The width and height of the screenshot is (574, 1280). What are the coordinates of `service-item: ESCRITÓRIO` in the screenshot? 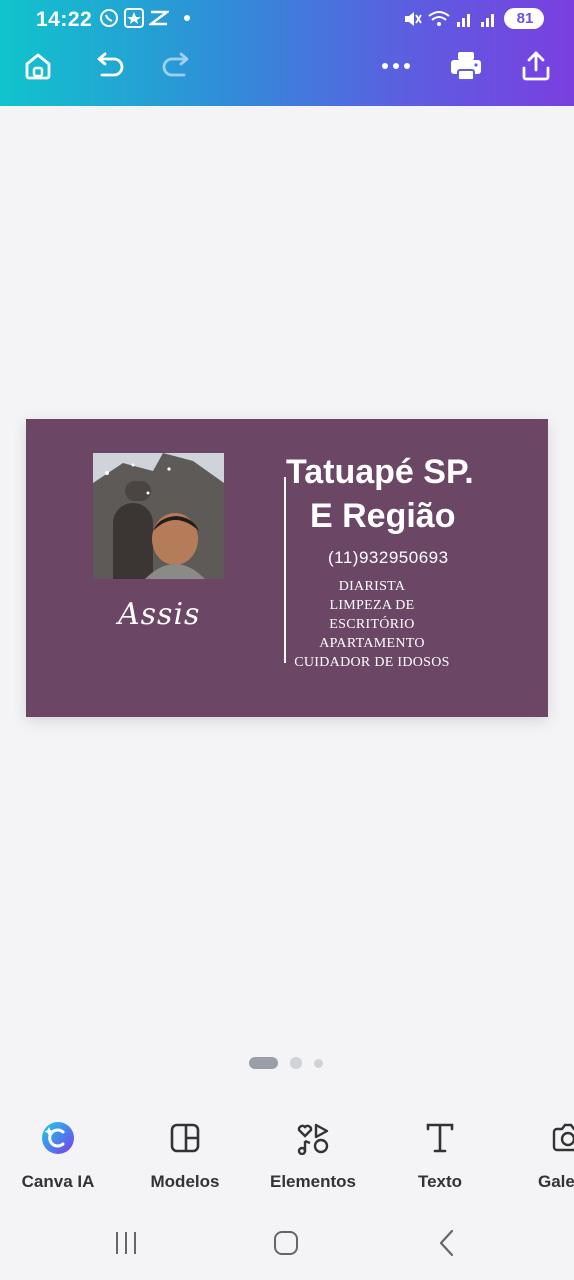 It's located at (372, 624).